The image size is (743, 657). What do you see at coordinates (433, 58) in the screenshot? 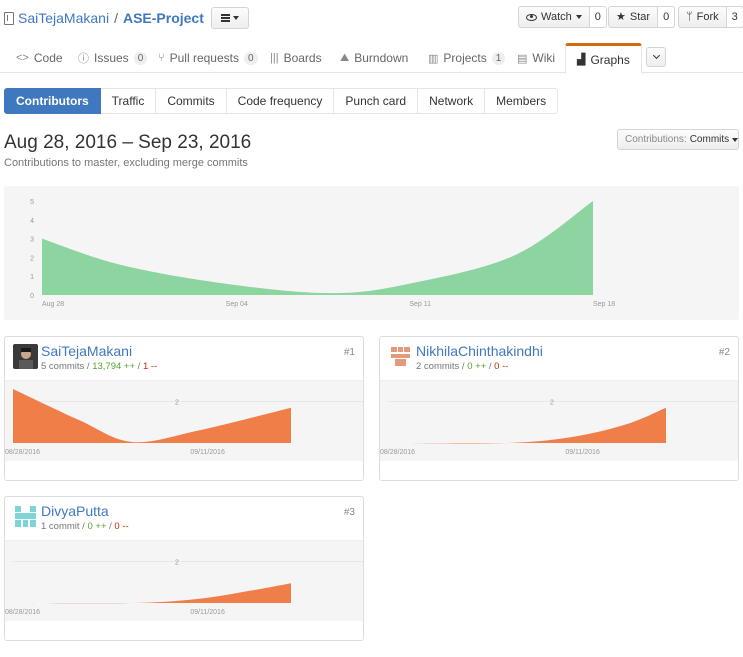
I see `project-icon: ▥` at bounding box center [433, 58].